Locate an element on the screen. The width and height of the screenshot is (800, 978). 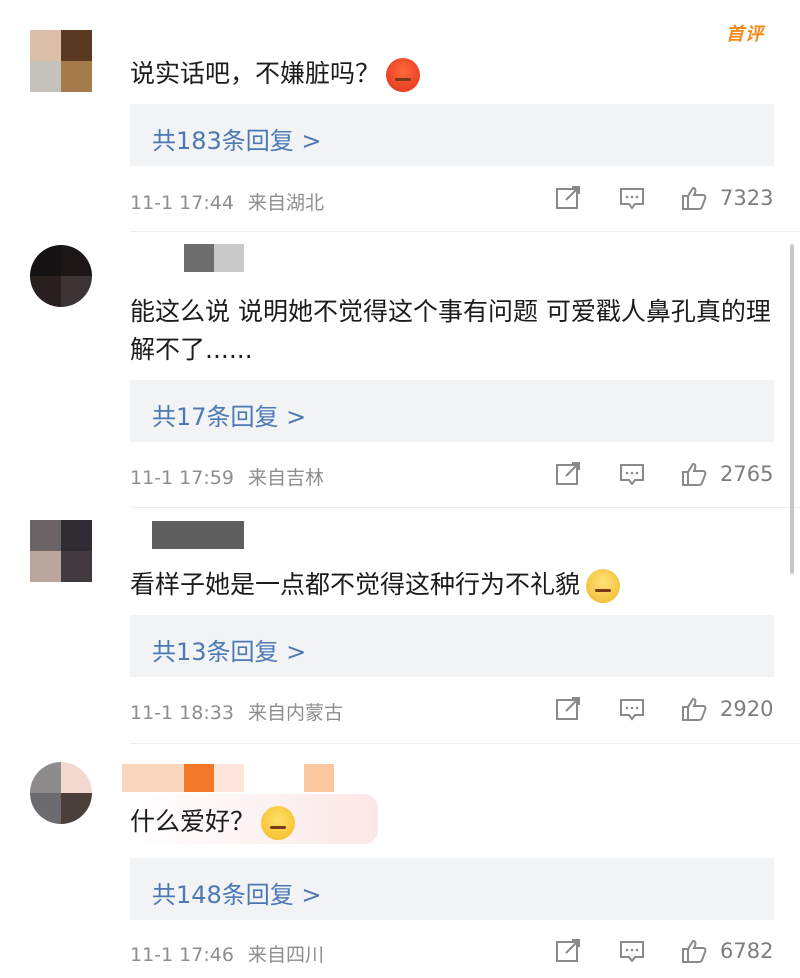
reply-count-button: 共13条回复 > is located at coordinates (452, 646).